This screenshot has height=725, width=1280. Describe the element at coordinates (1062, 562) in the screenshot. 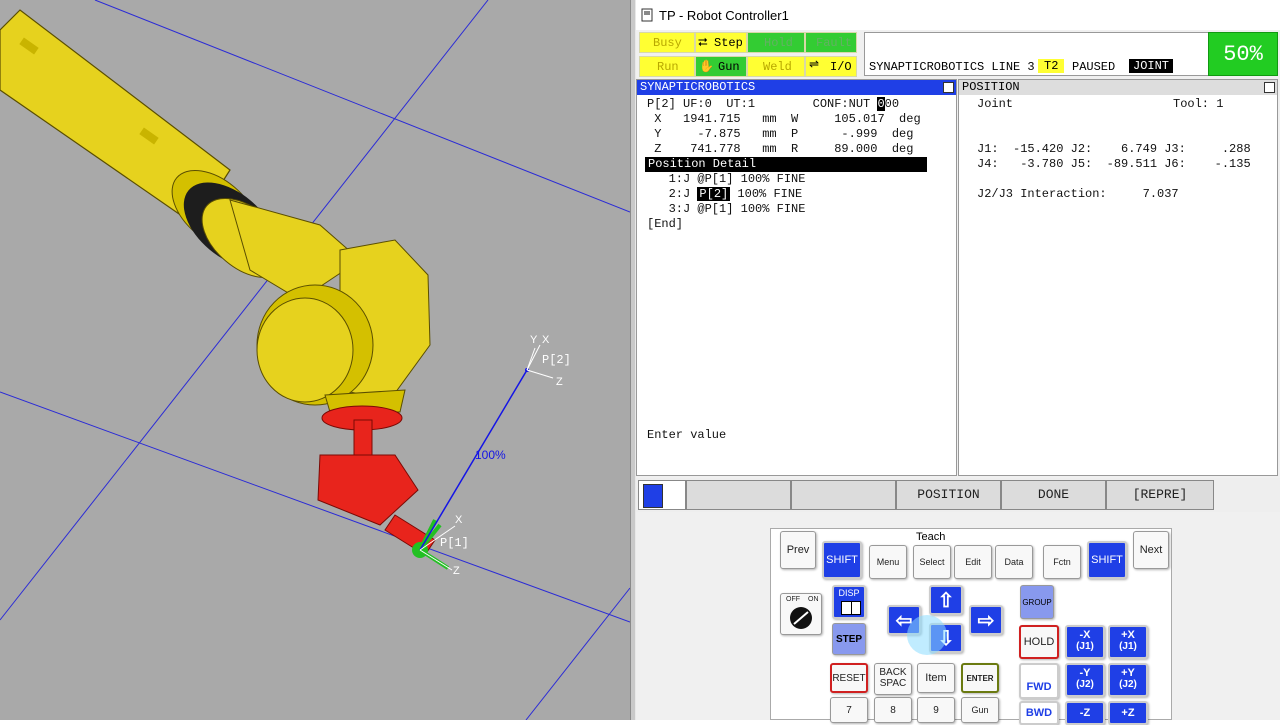

I see `fctn-key: Fctn` at that location.